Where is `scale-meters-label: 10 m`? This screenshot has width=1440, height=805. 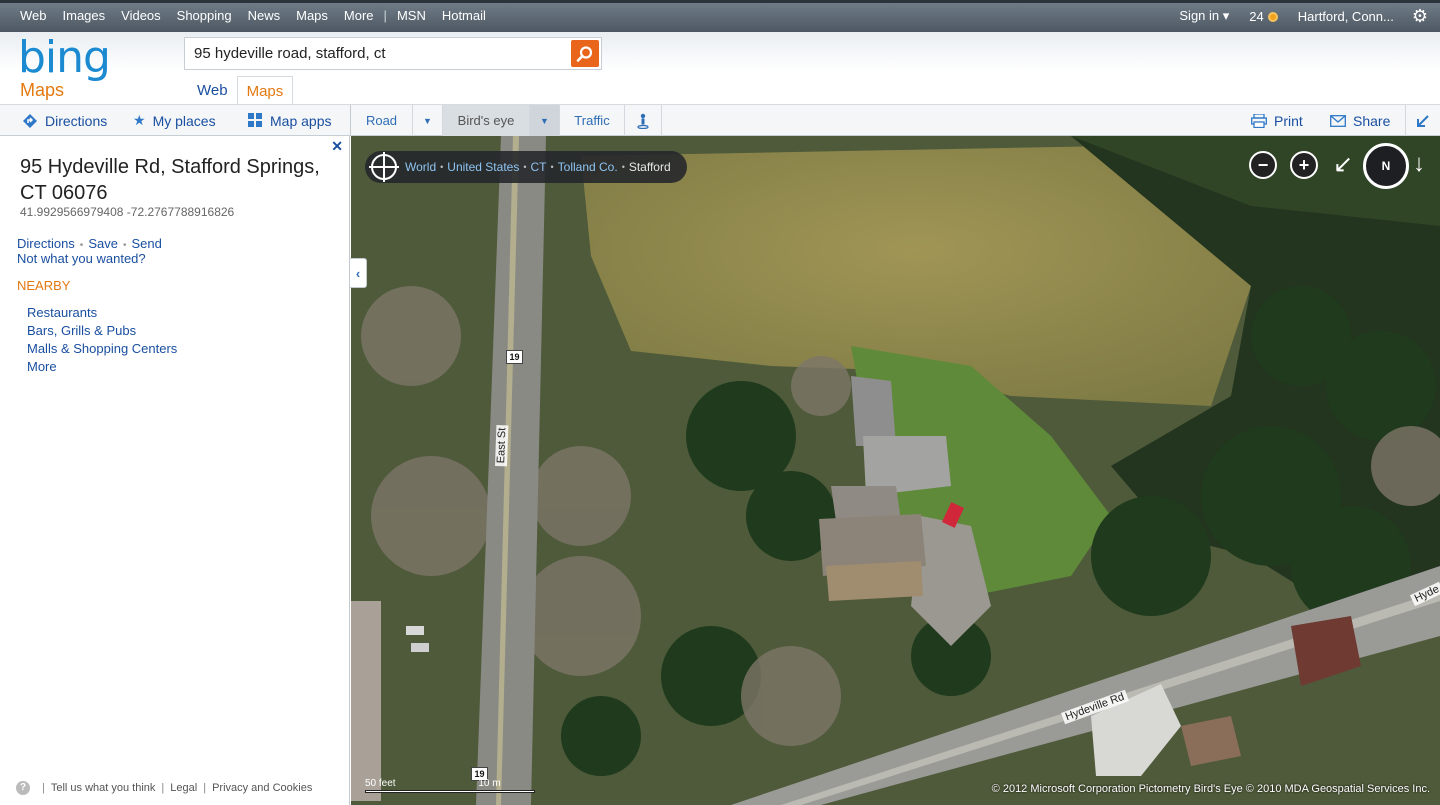 scale-meters-label: 10 m is located at coordinates (489, 783).